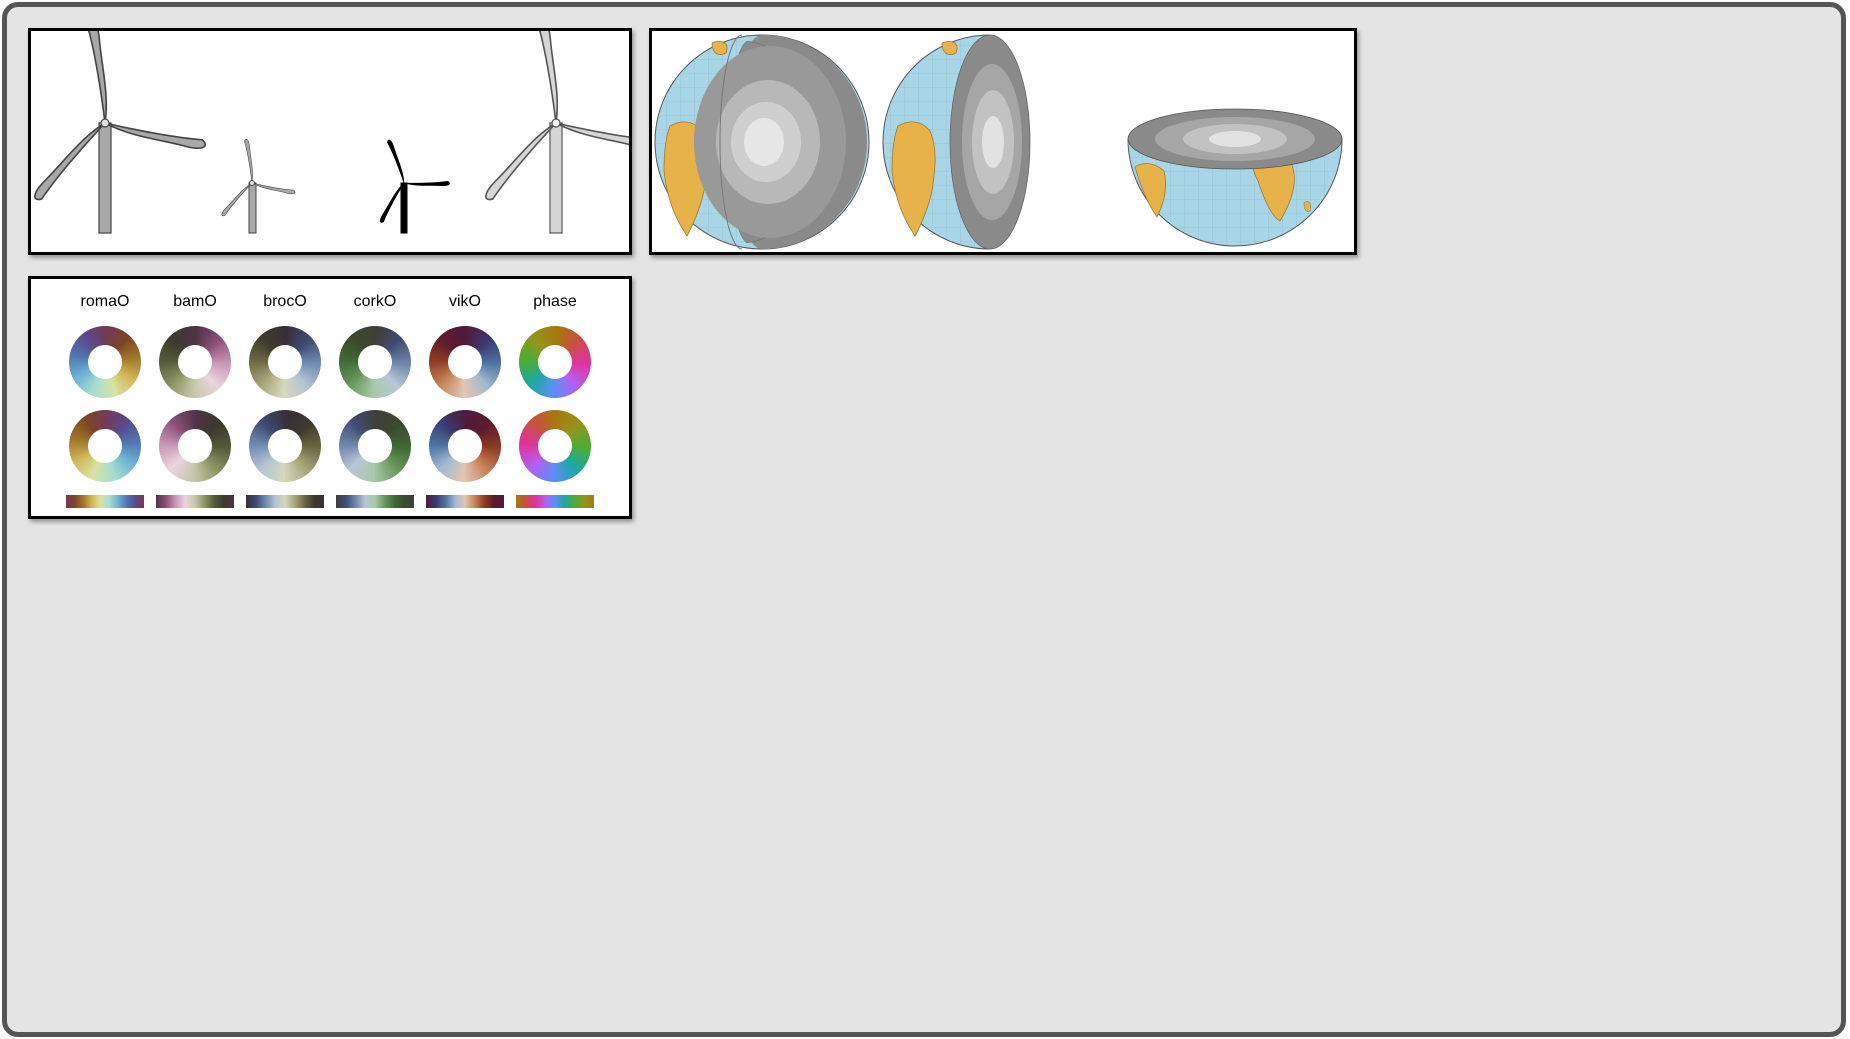 The image size is (1850, 1039). Describe the element at coordinates (329, 301) in the screenshot. I see `colormap-labels: romaO bamO brocO corkO vikO phase` at that location.